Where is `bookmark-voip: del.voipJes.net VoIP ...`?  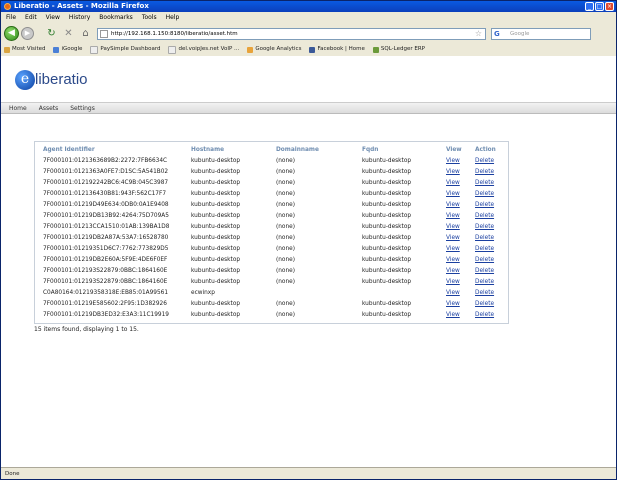 bookmark-voip: del.voipJes.net VoIP ... is located at coordinates (203, 49).